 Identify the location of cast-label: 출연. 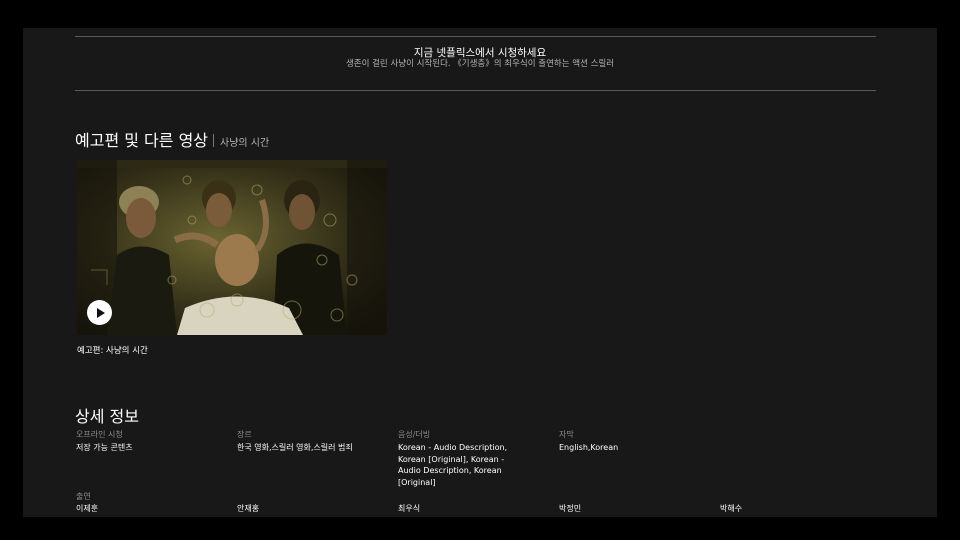
(83, 496).